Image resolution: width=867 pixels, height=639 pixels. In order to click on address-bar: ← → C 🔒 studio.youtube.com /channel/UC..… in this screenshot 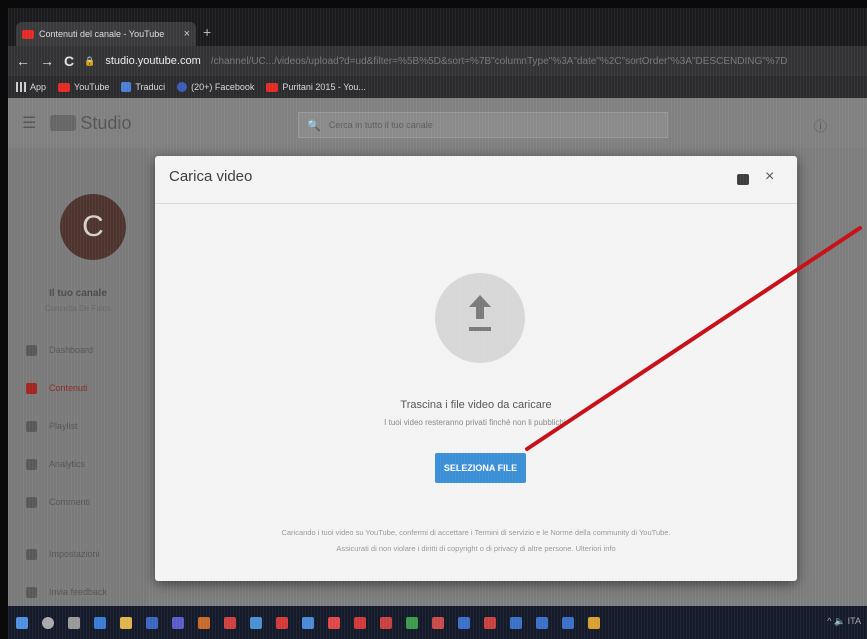, I will do `click(437, 61)`.